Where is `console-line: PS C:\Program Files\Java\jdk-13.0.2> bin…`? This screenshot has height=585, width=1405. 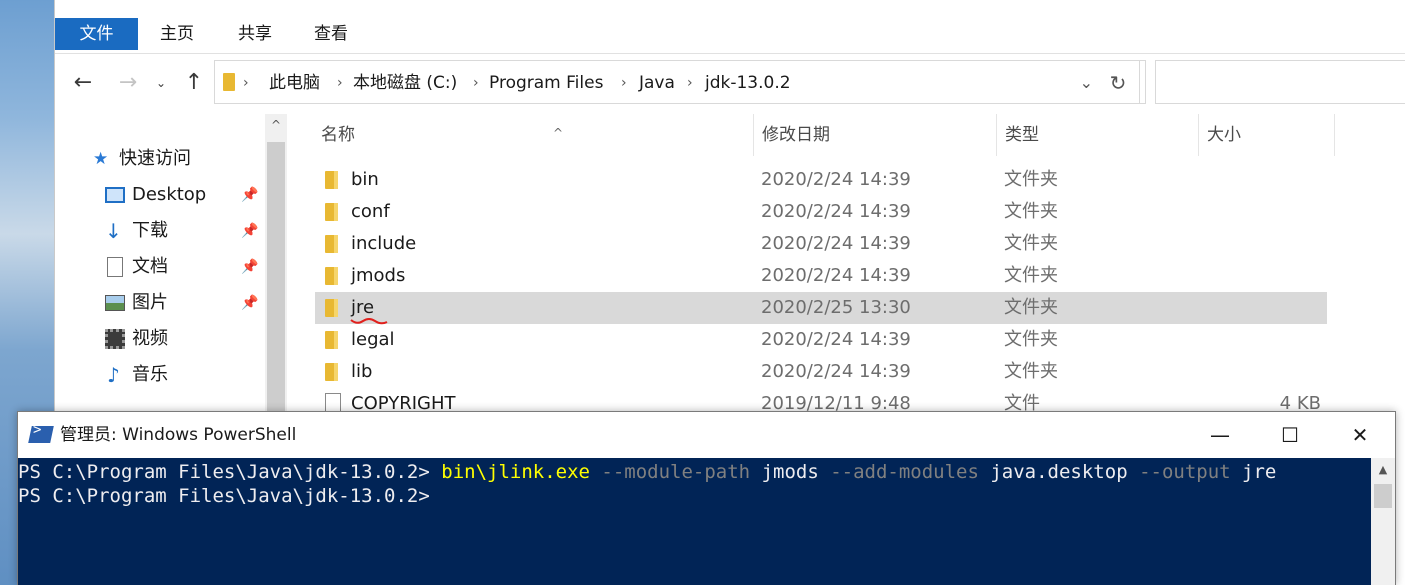 console-line: PS C:\Program Files\Java\jdk-13.0.2> bin… is located at coordinates (694, 472).